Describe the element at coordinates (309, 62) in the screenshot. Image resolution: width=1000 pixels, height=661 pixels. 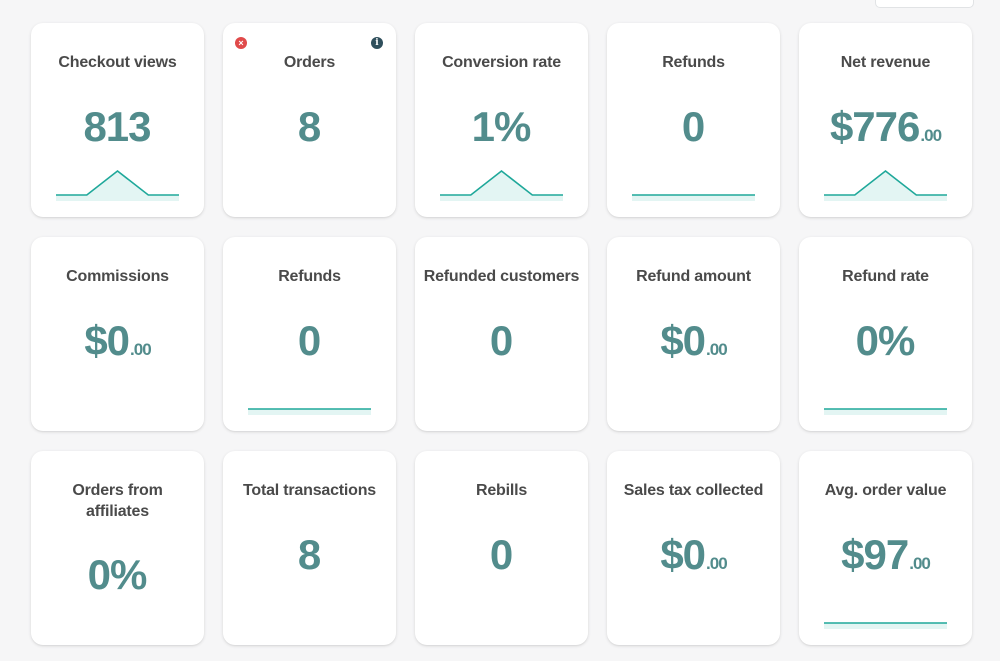
I see `card-title: Orders` at that location.